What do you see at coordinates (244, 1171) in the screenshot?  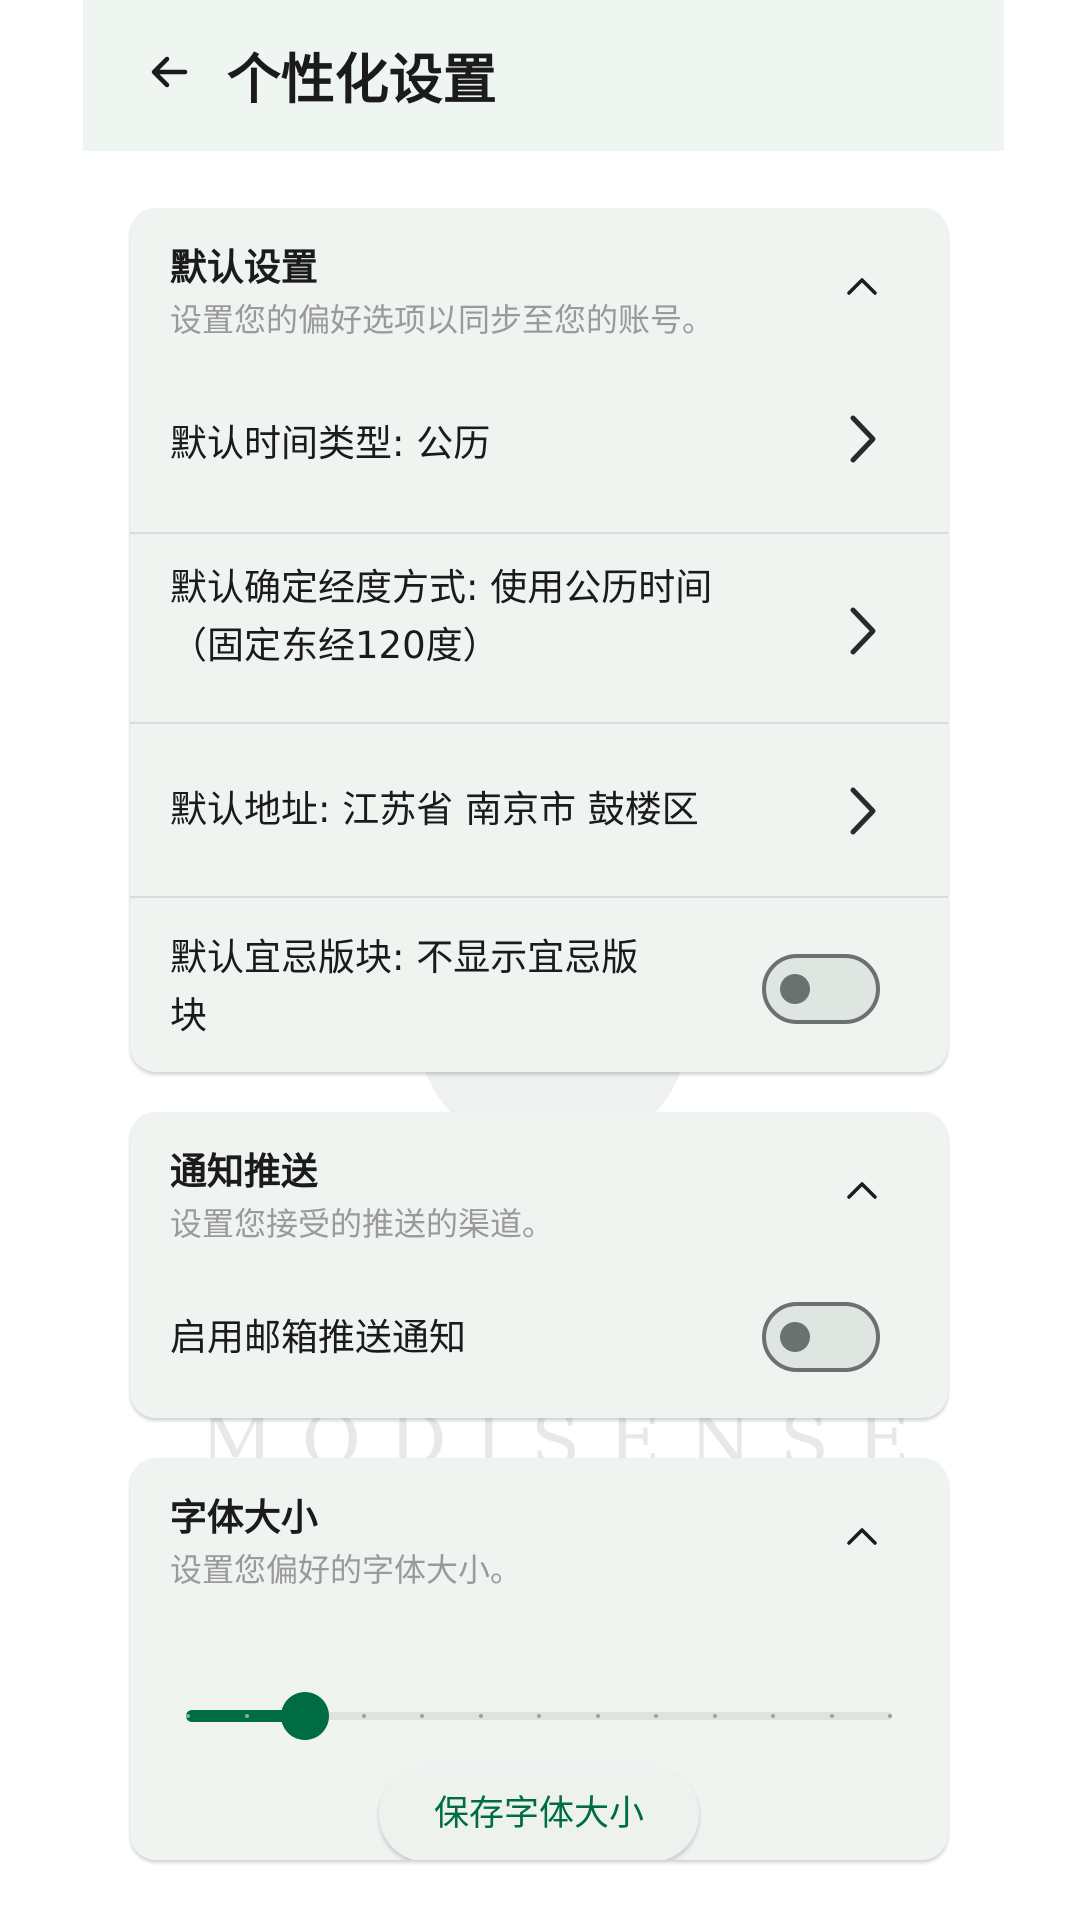 I see `card-title: 通知推送` at bounding box center [244, 1171].